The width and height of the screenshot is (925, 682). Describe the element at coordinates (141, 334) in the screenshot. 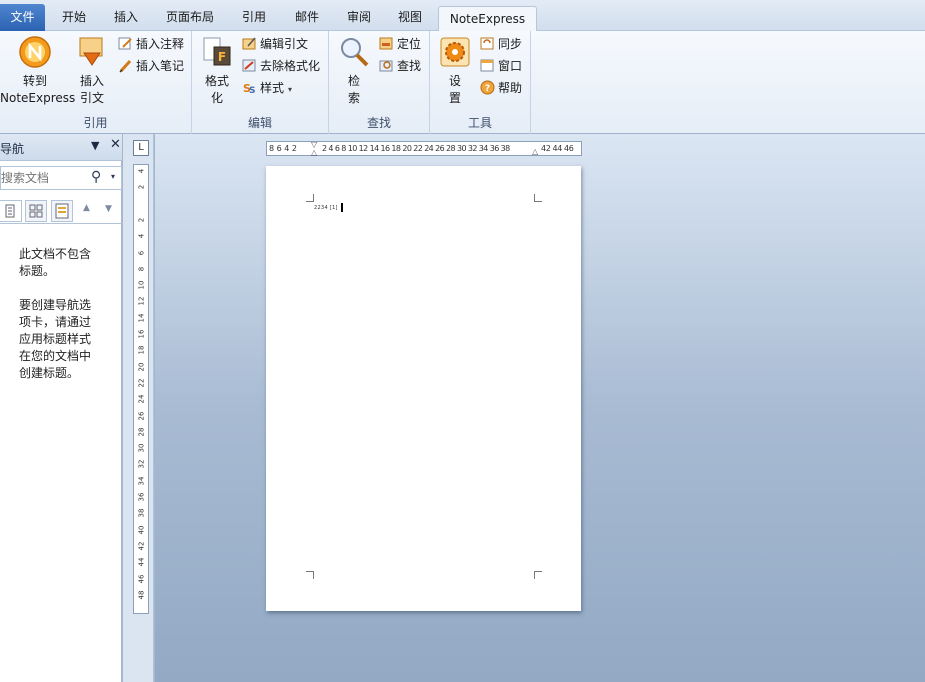

I see `vertical-ruler-mark: 16` at that location.